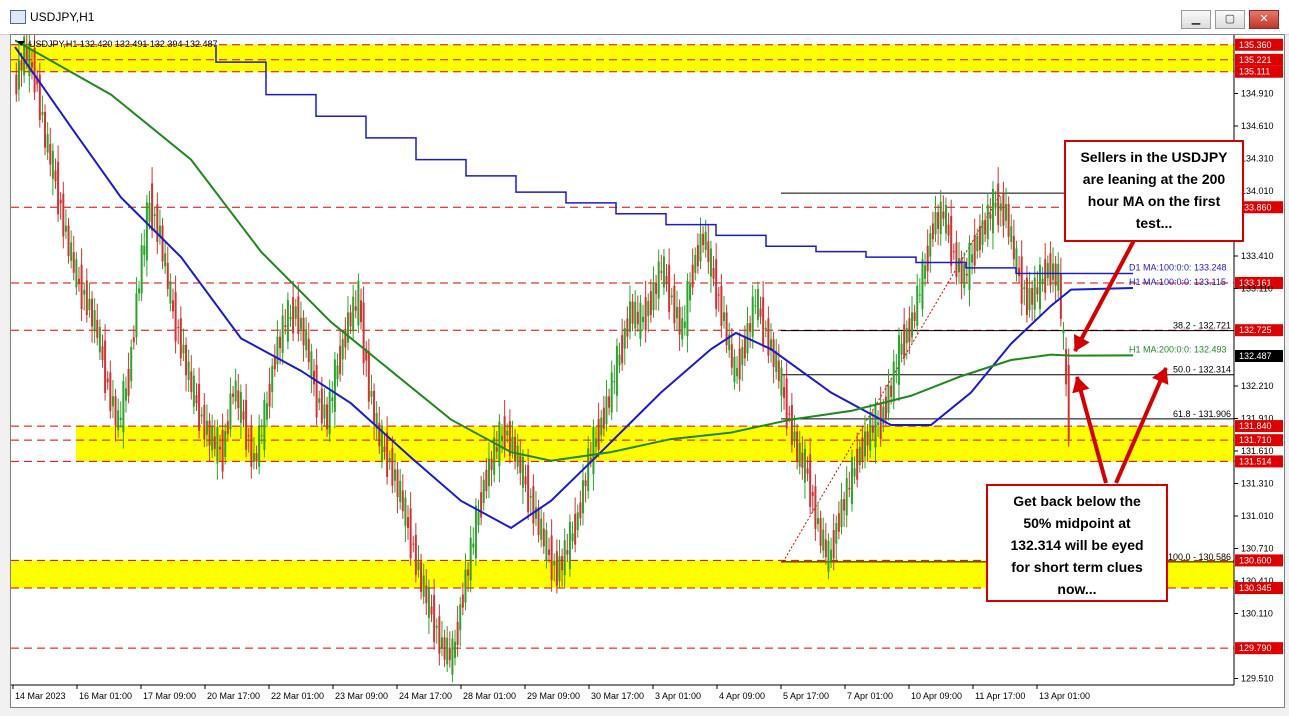 This screenshot has width=1289, height=716. Describe the element at coordinates (1264, 19) in the screenshot. I see `close-button: ✕` at that location.